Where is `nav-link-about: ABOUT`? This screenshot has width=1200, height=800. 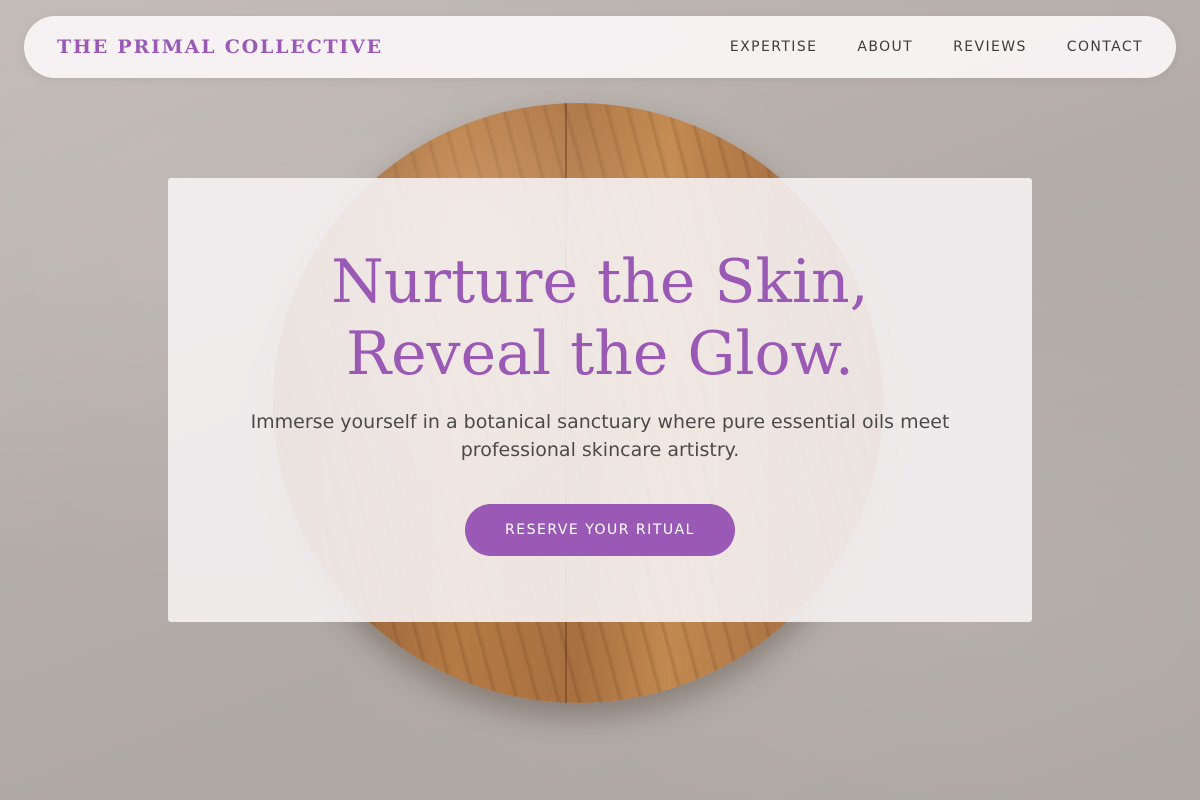
nav-link-about: ABOUT is located at coordinates (885, 47).